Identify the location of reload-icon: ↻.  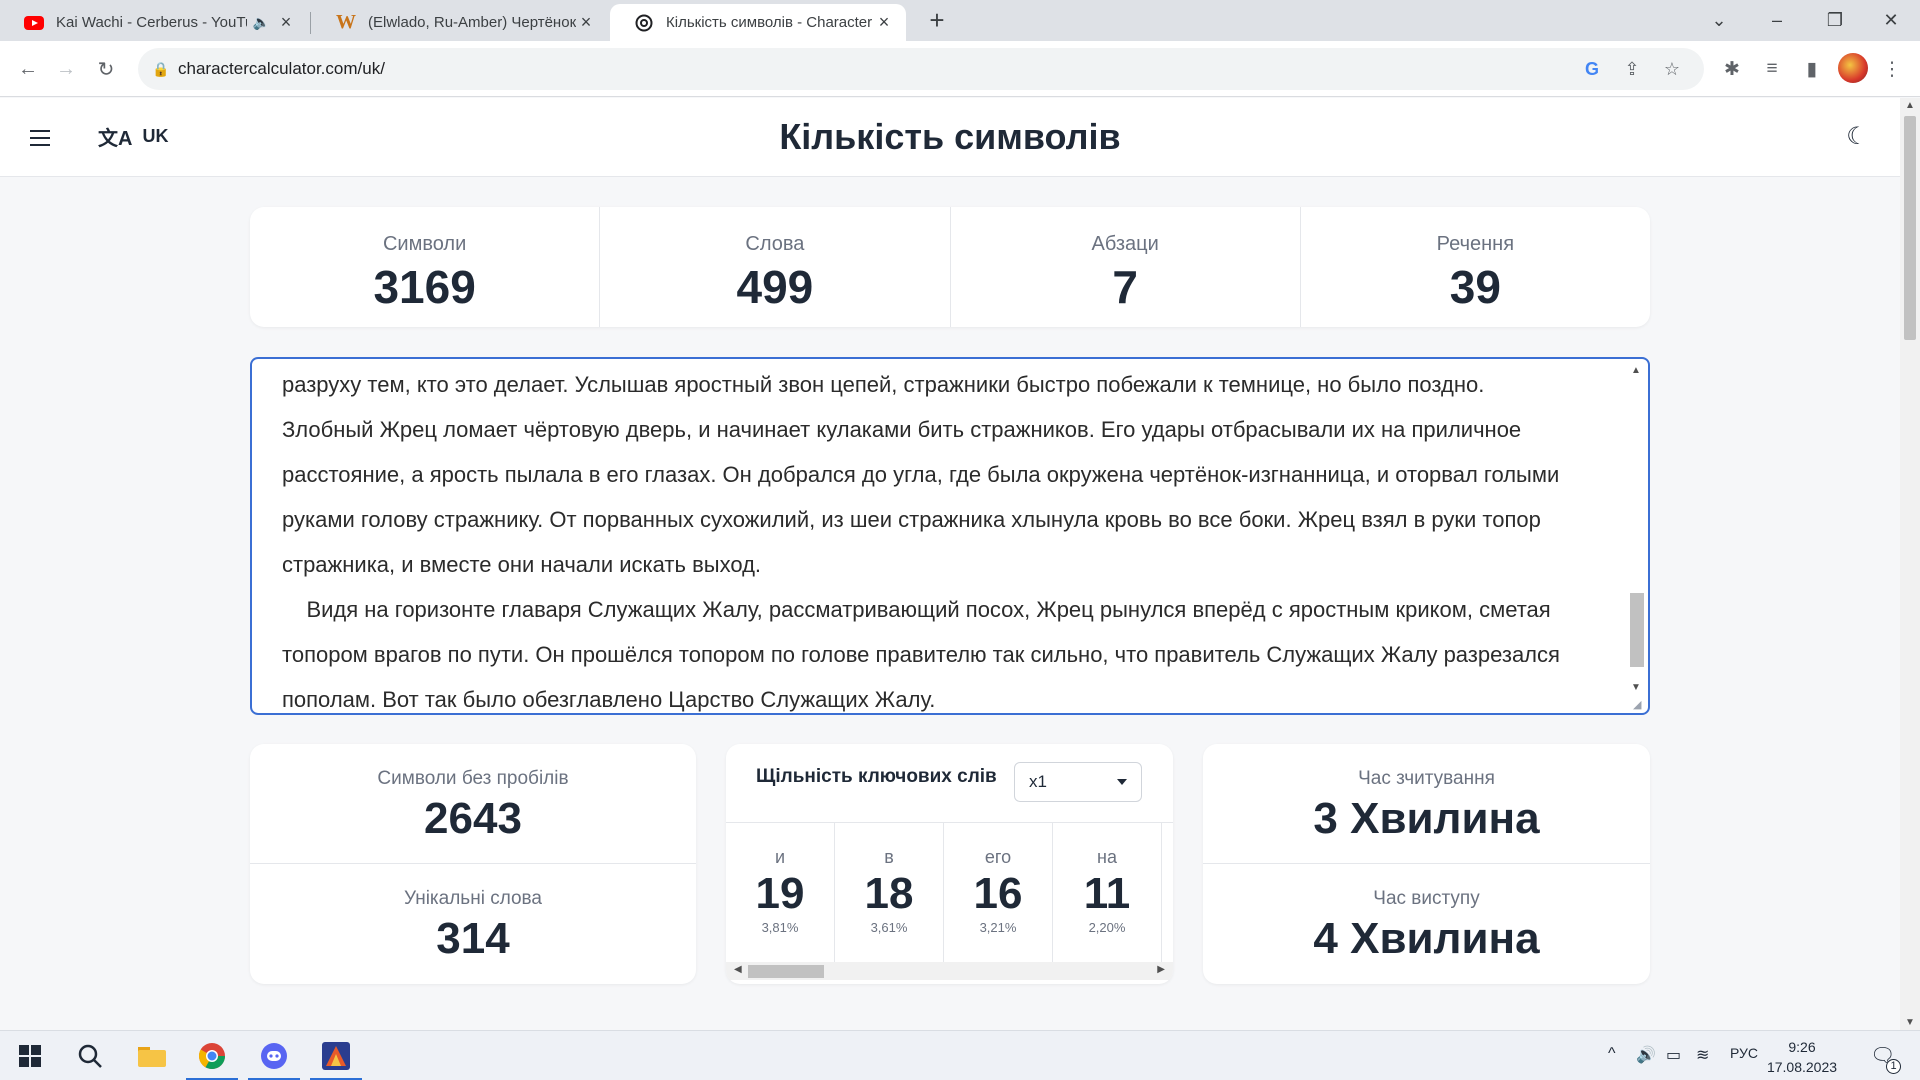
(106, 69).